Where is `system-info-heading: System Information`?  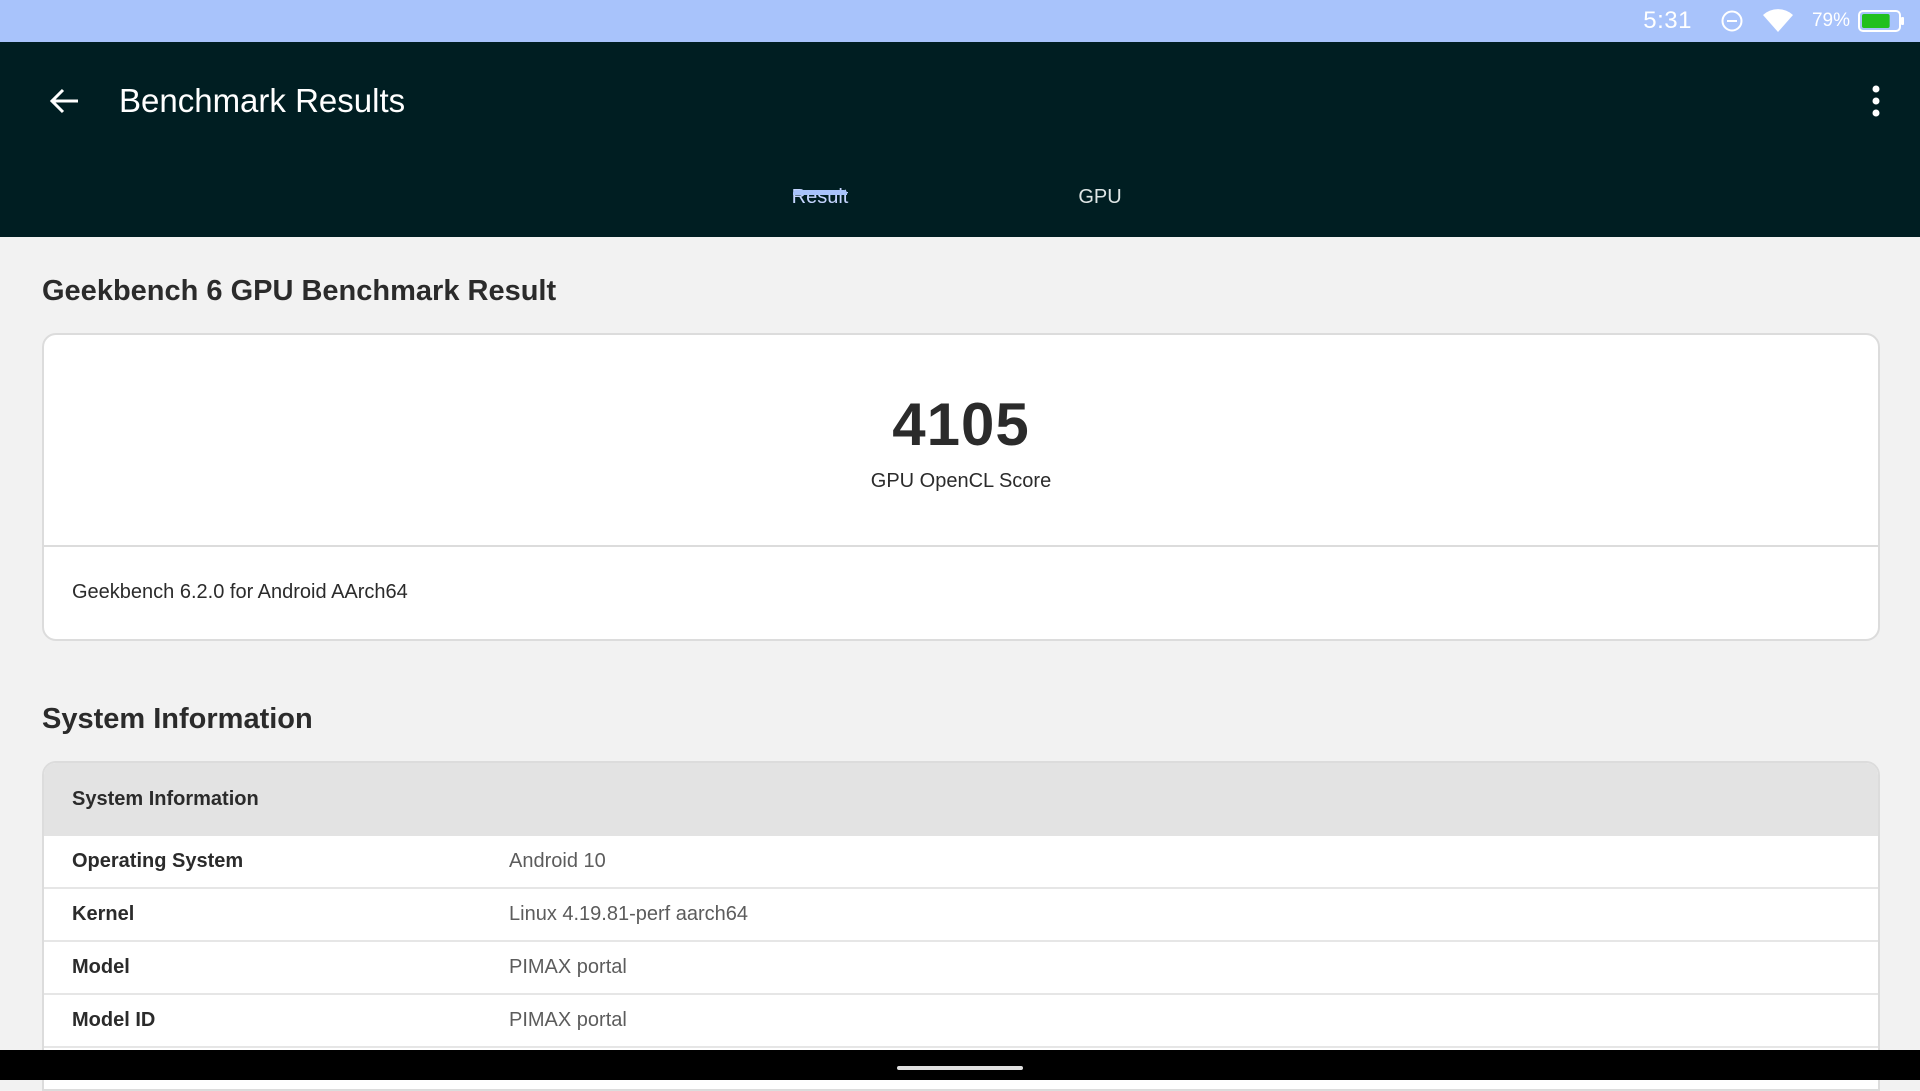
system-info-heading: System Information is located at coordinates (177, 719).